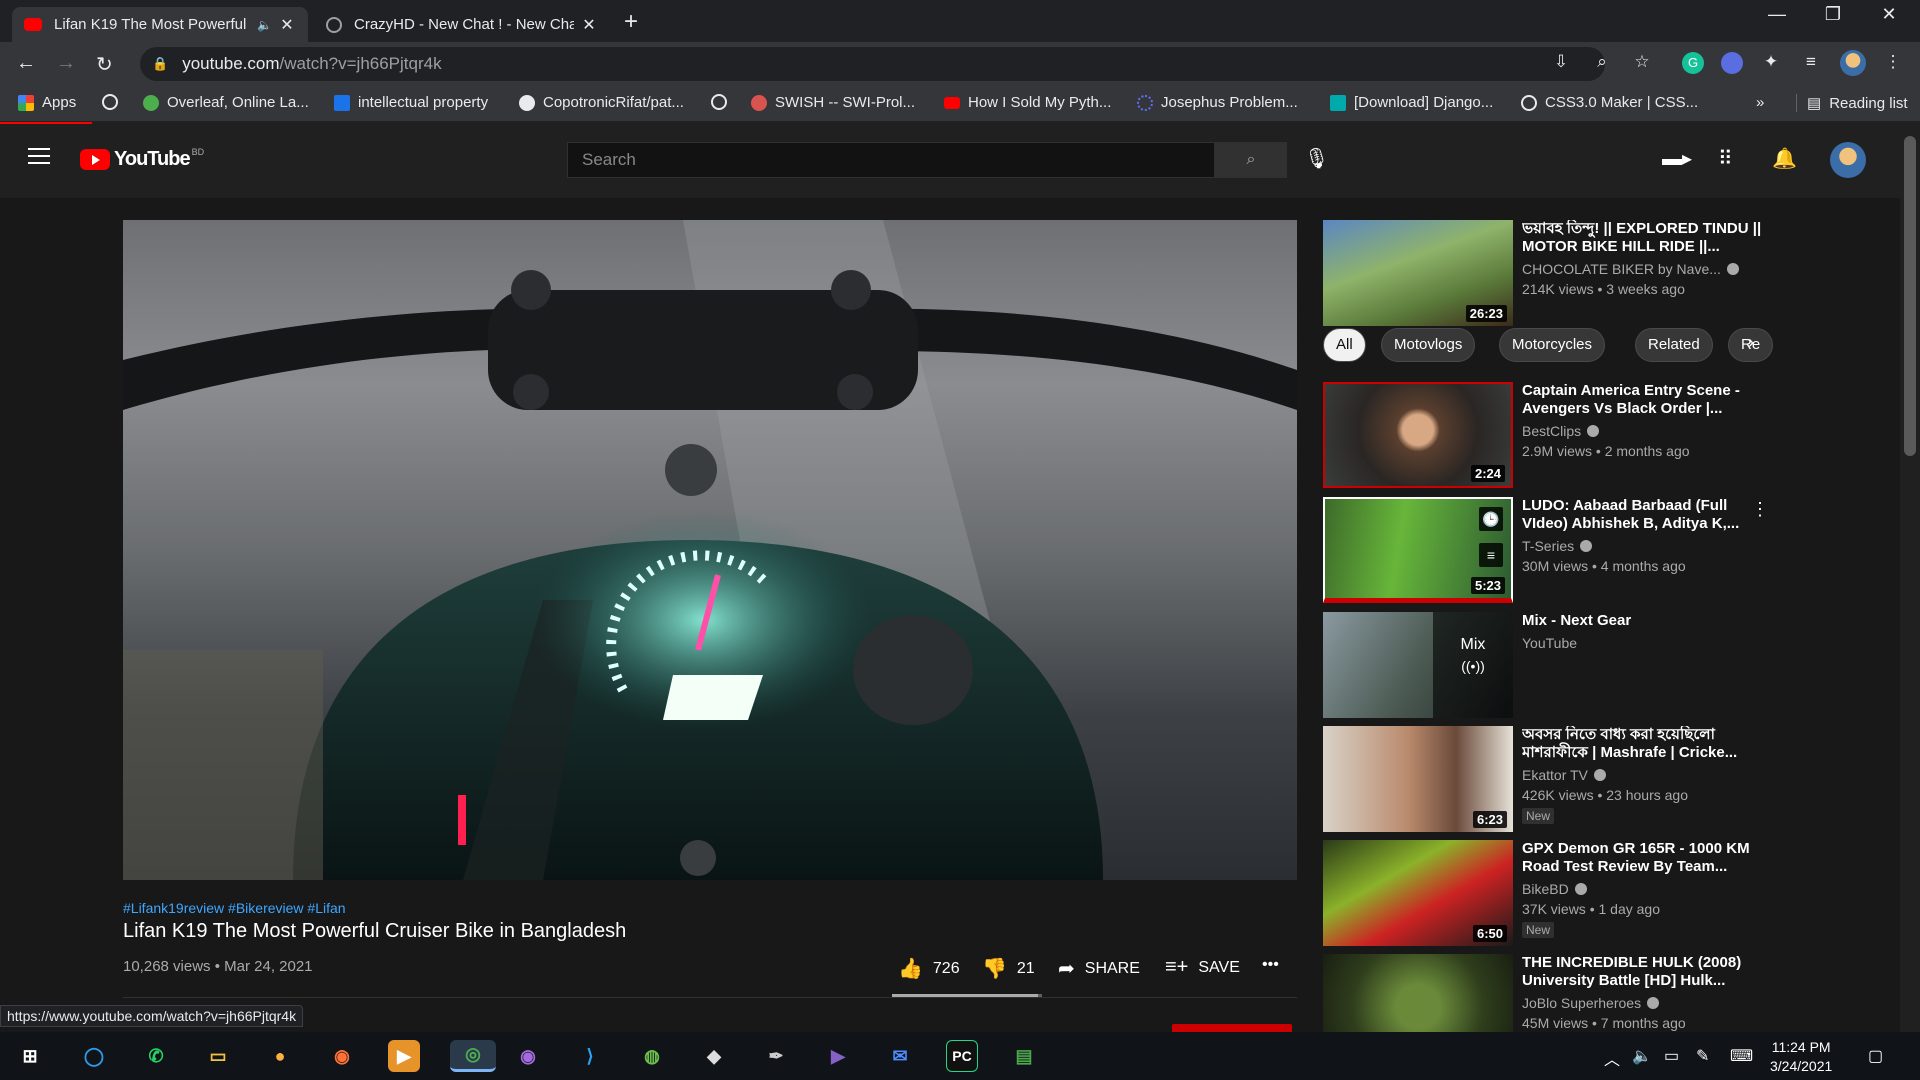 The height and width of the screenshot is (1080, 1920). Describe the element at coordinates (1428, 345) in the screenshot. I see `chip-motovlogs: Motovlogs` at that location.